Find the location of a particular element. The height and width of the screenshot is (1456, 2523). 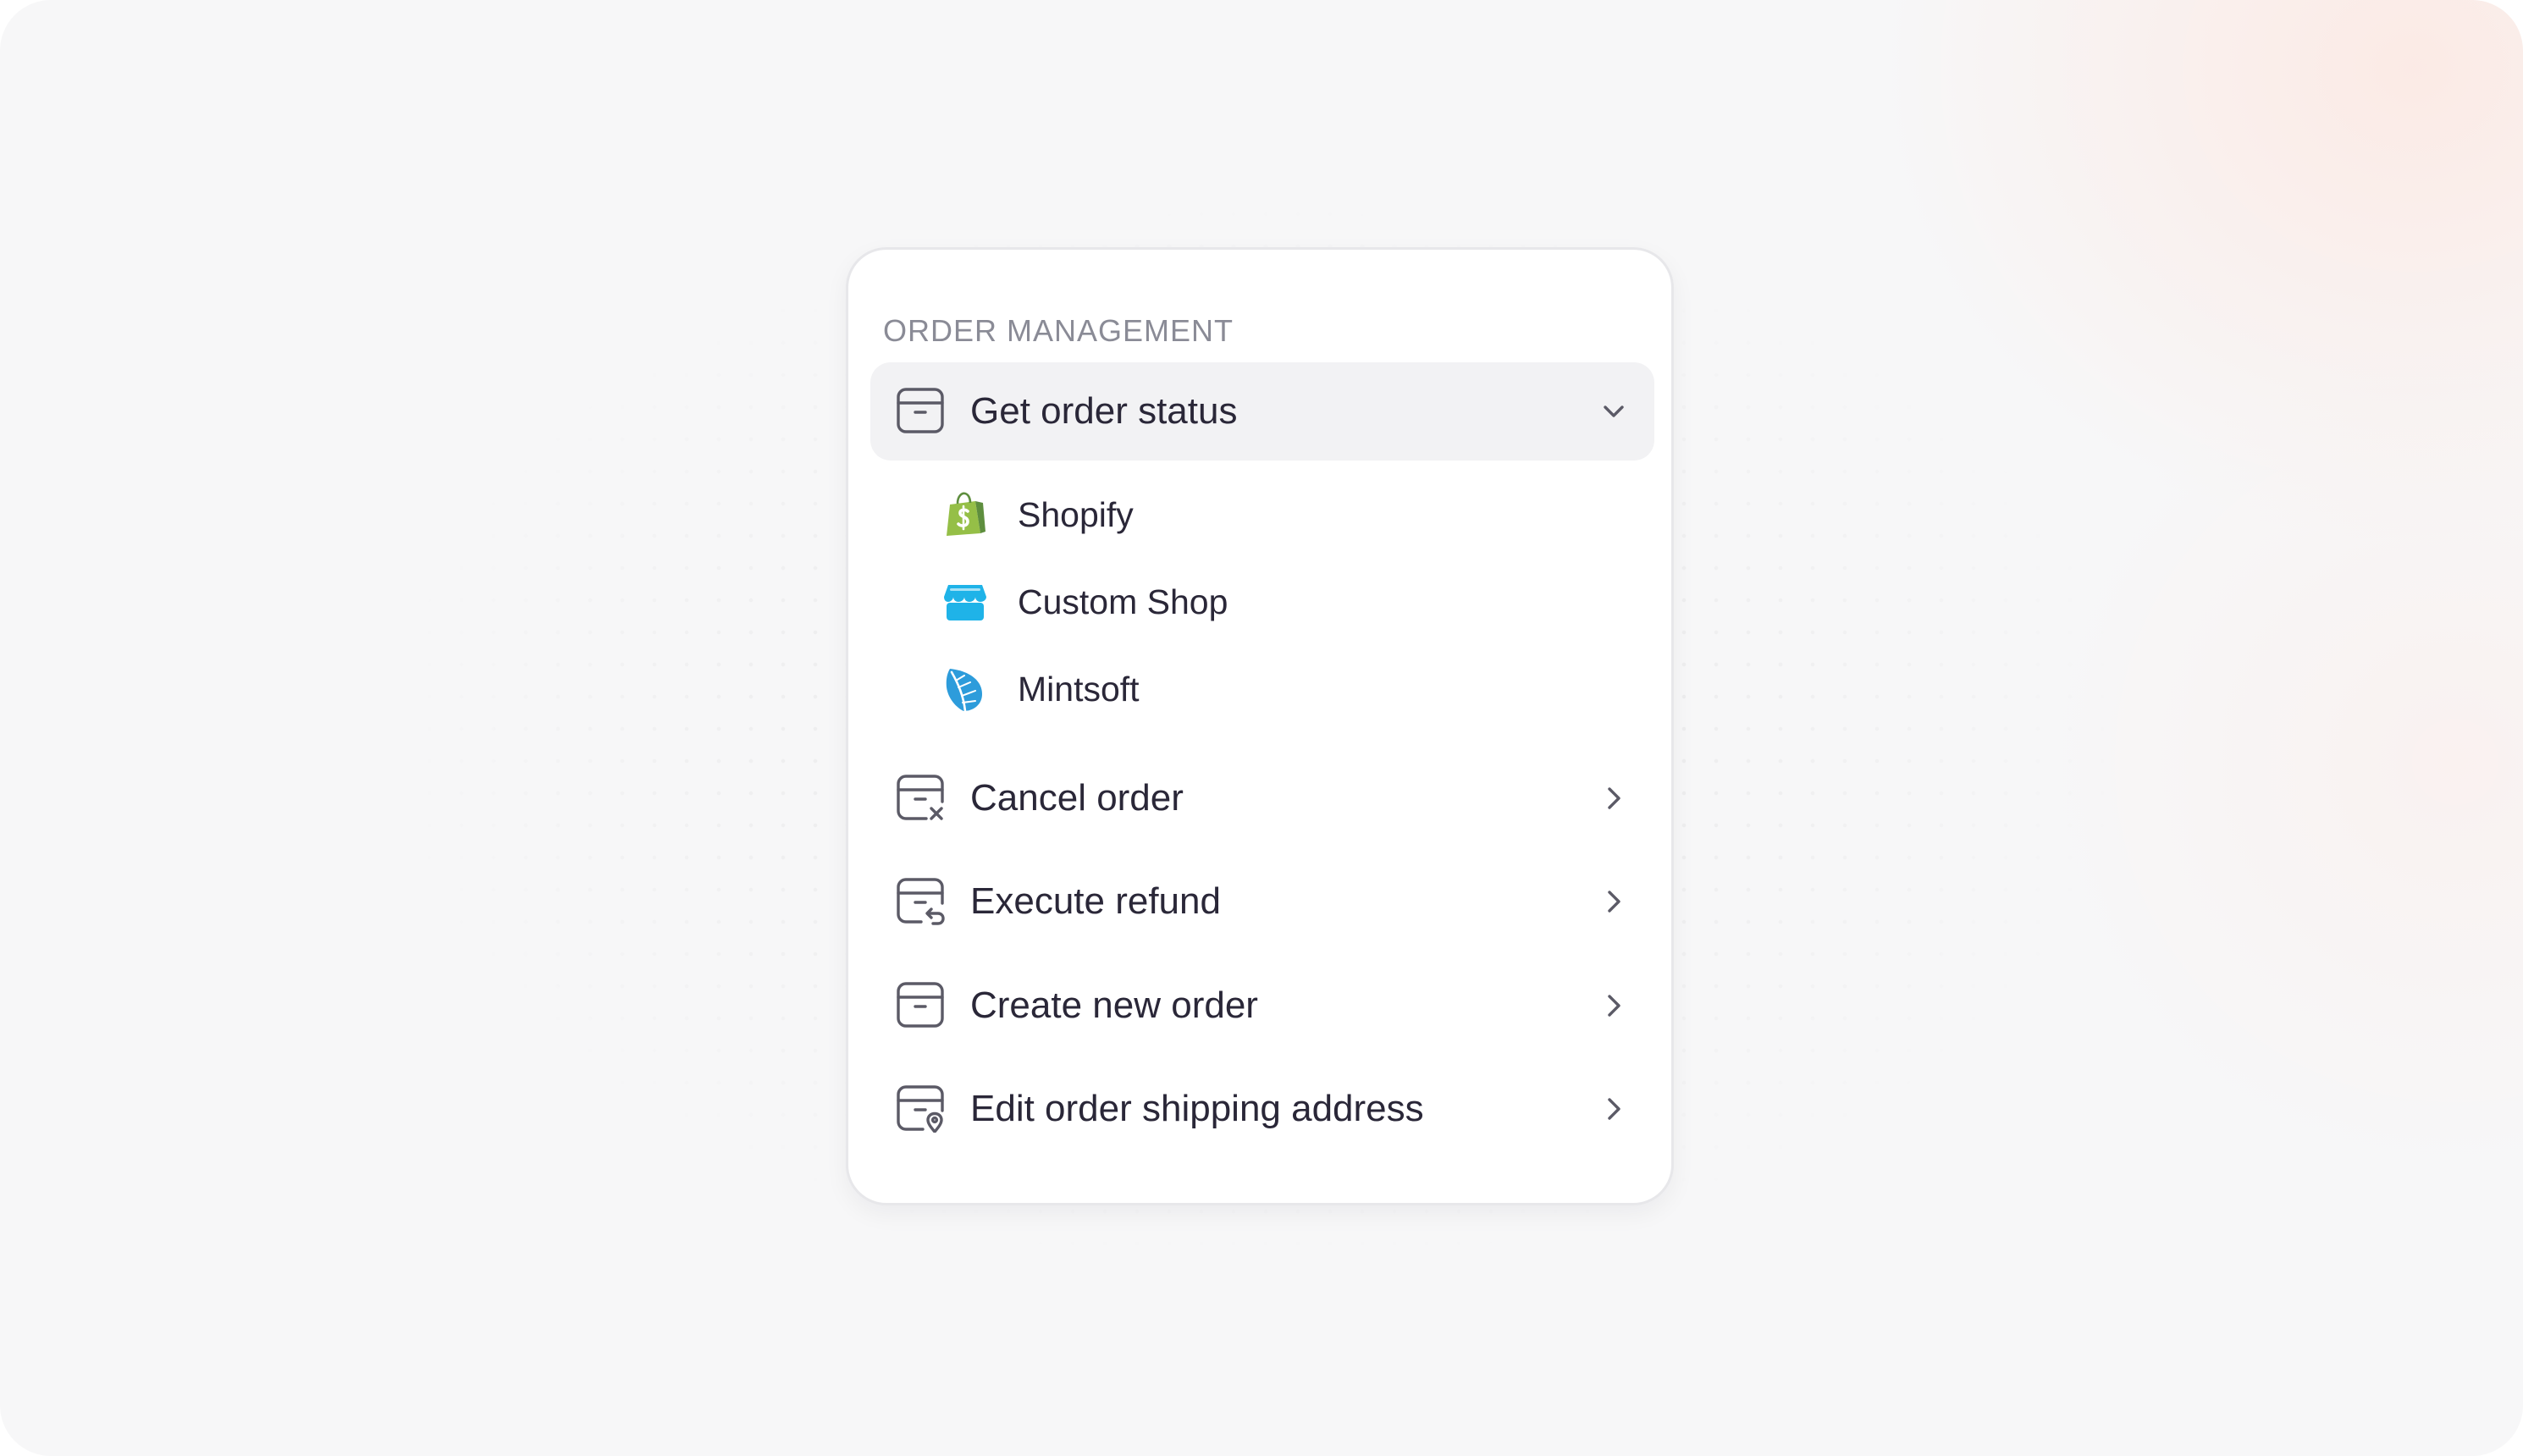

menu-item-cancel-order: Cancel order is located at coordinates (1262, 798).